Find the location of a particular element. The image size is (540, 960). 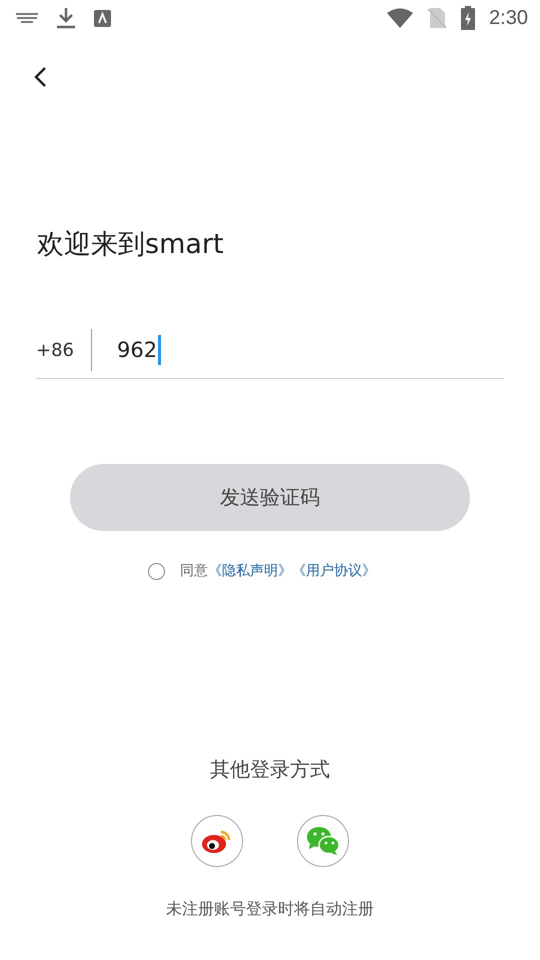

agreement-link: 《用户协议》 is located at coordinates (334, 571).